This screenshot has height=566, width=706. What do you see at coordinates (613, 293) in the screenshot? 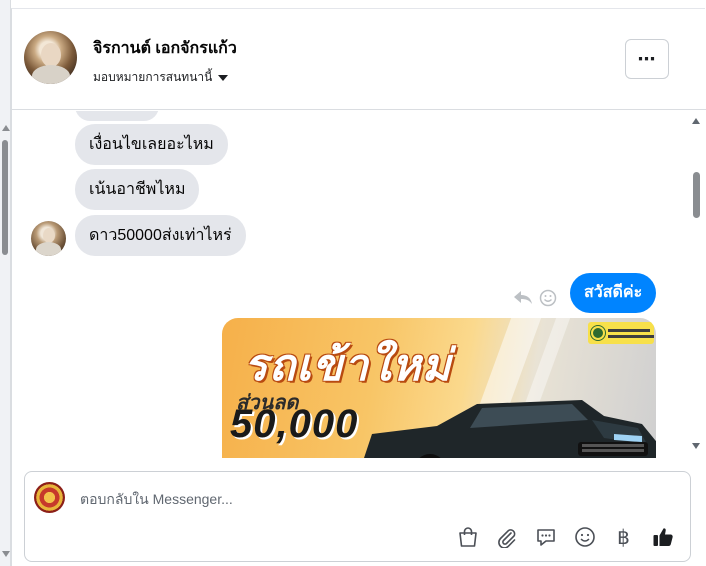
I see `outgoing-message: สวัสดีค่ะ` at bounding box center [613, 293].